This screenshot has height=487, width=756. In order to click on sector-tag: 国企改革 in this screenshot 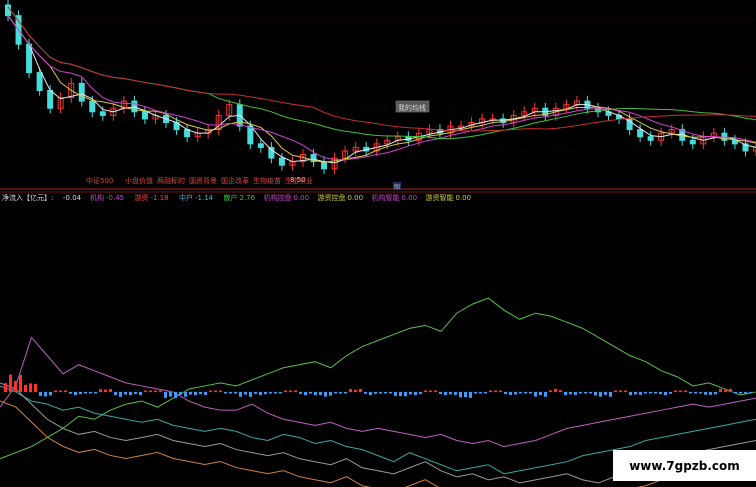, I will do `click(235, 180)`.